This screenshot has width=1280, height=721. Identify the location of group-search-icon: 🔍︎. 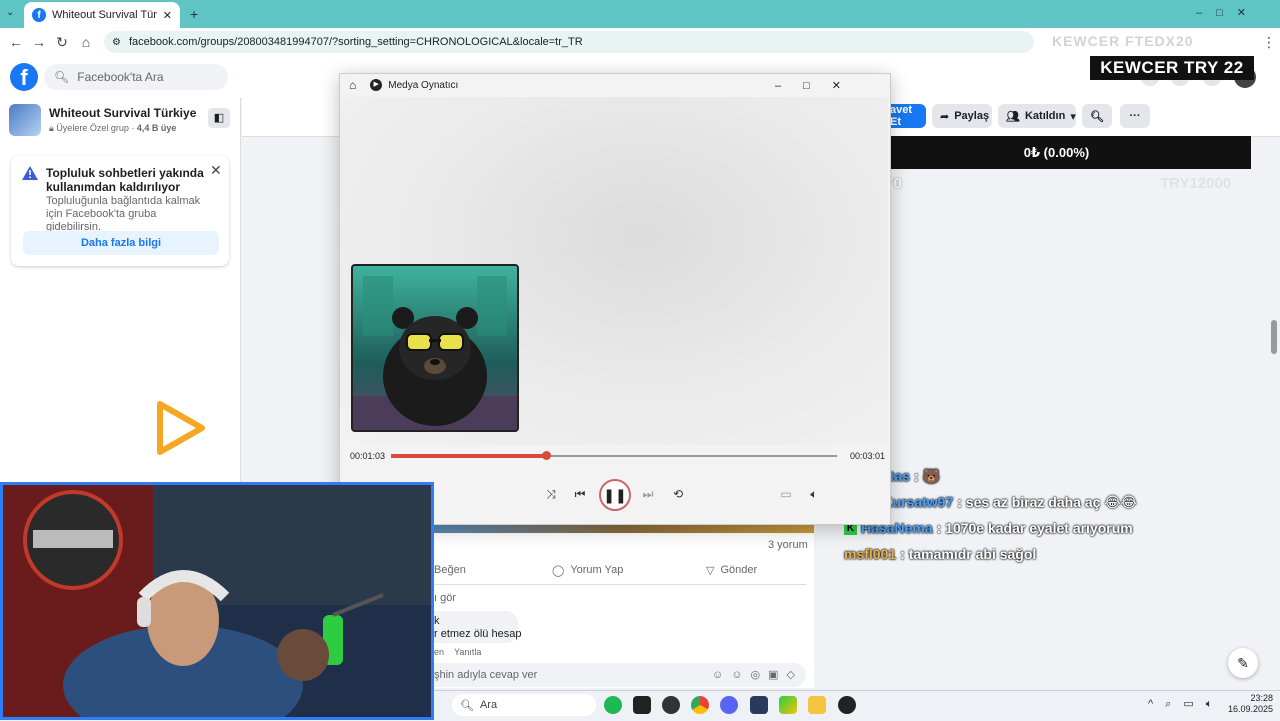
(1097, 116).